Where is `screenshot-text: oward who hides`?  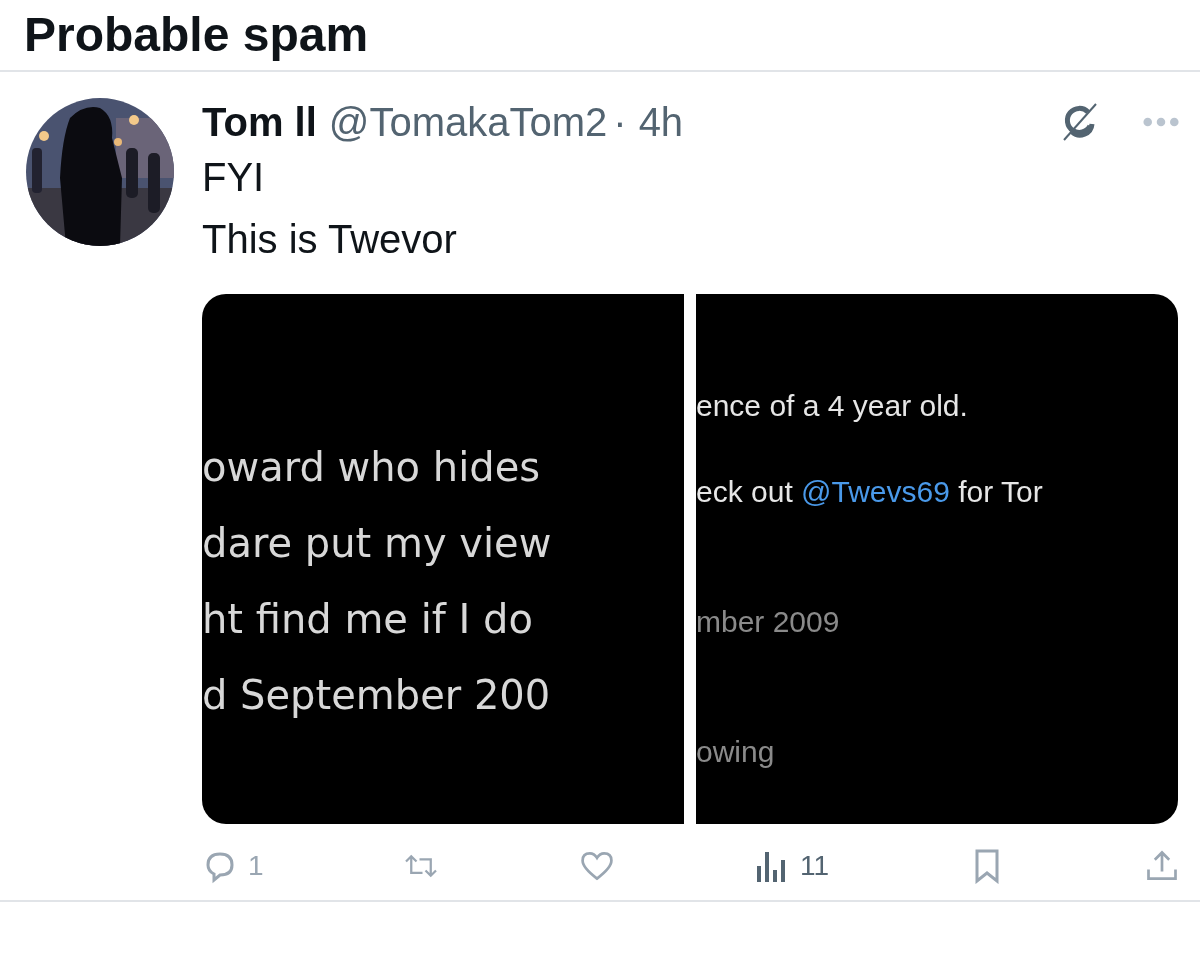
screenshot-text: oward who hides is located at coordinates (371, 467).